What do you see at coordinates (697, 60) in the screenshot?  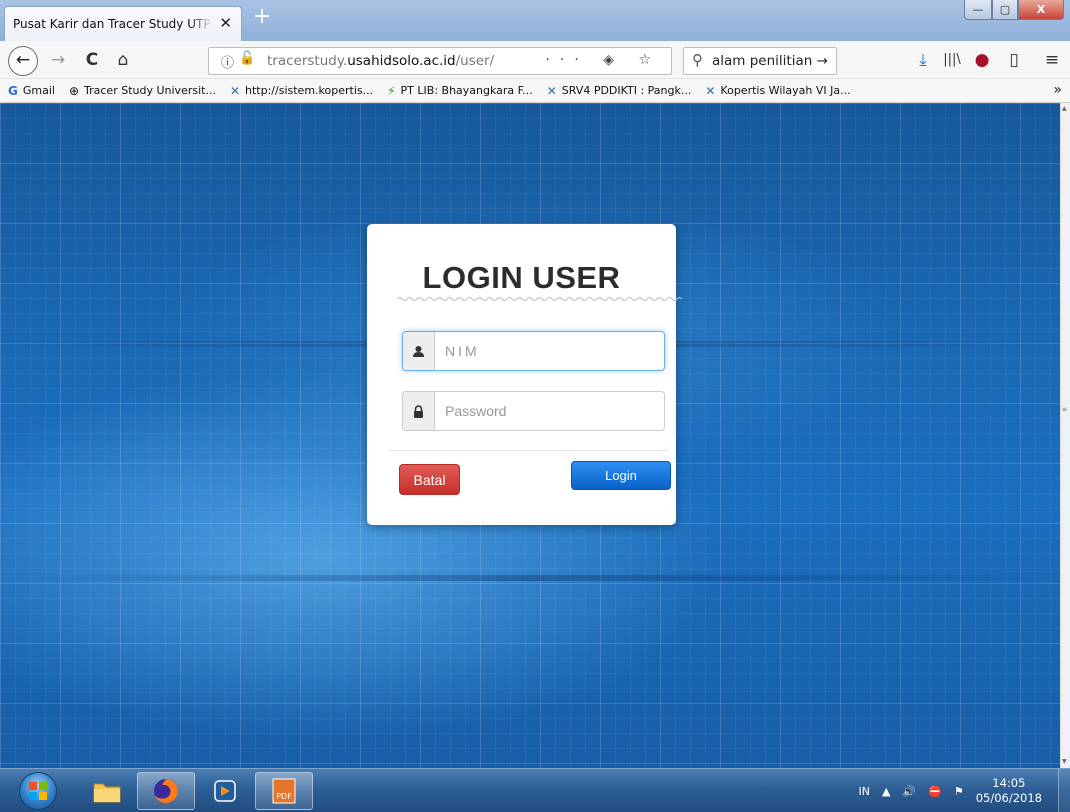 I see `search-icon: ⚲` at bounding box center [697, 60].